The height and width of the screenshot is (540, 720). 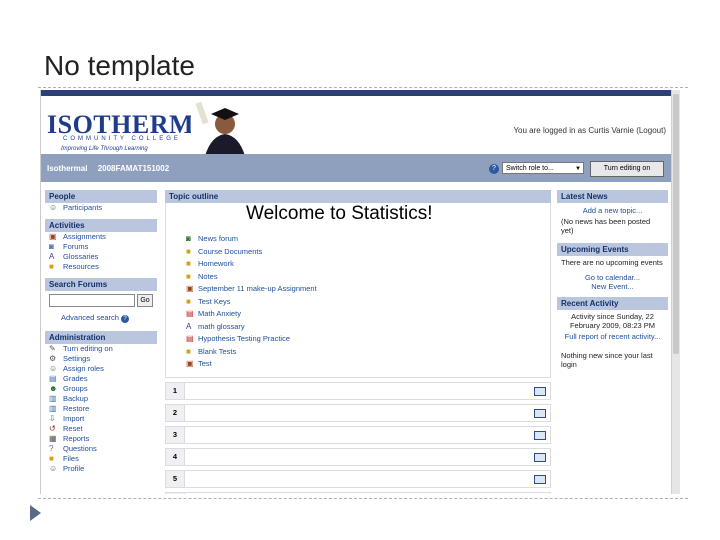 What do you see at coordinates (219, 313) in the screenshot?
I see `resource-label: Math Anxiety` at bounding box center [219, 313].